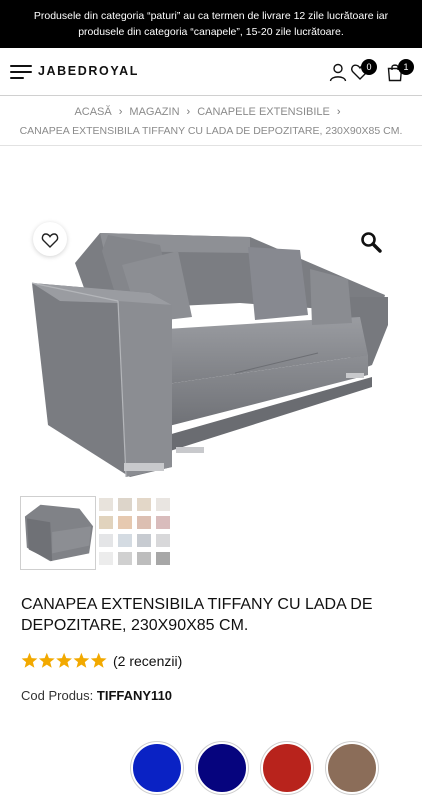 Image resolution: width=422 pixels, height=806 pixels. I want to click on breadcrumb-home: ACASĂ, so click(92, 112).